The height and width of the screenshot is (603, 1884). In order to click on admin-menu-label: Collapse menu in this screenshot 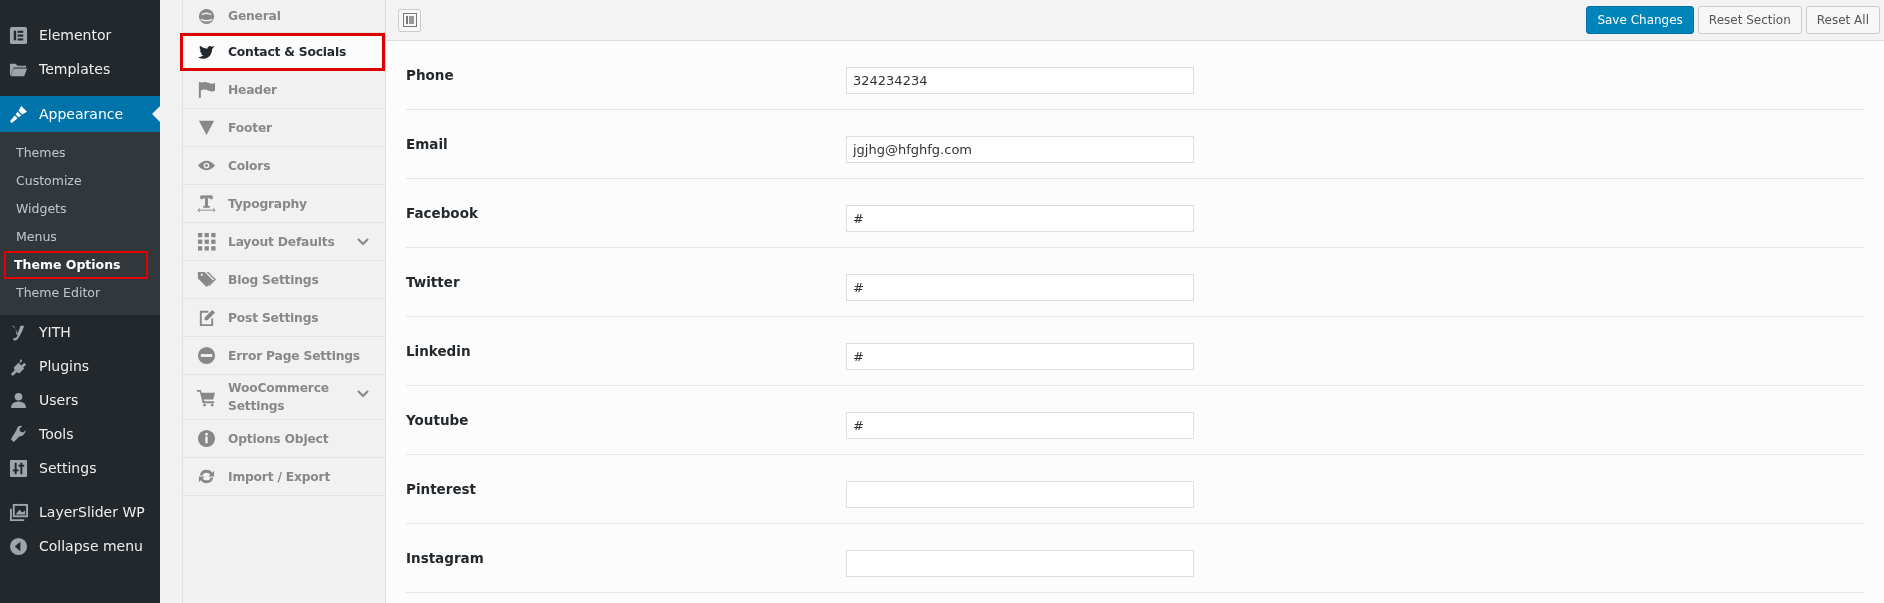, I will do `click(91, 546)`.